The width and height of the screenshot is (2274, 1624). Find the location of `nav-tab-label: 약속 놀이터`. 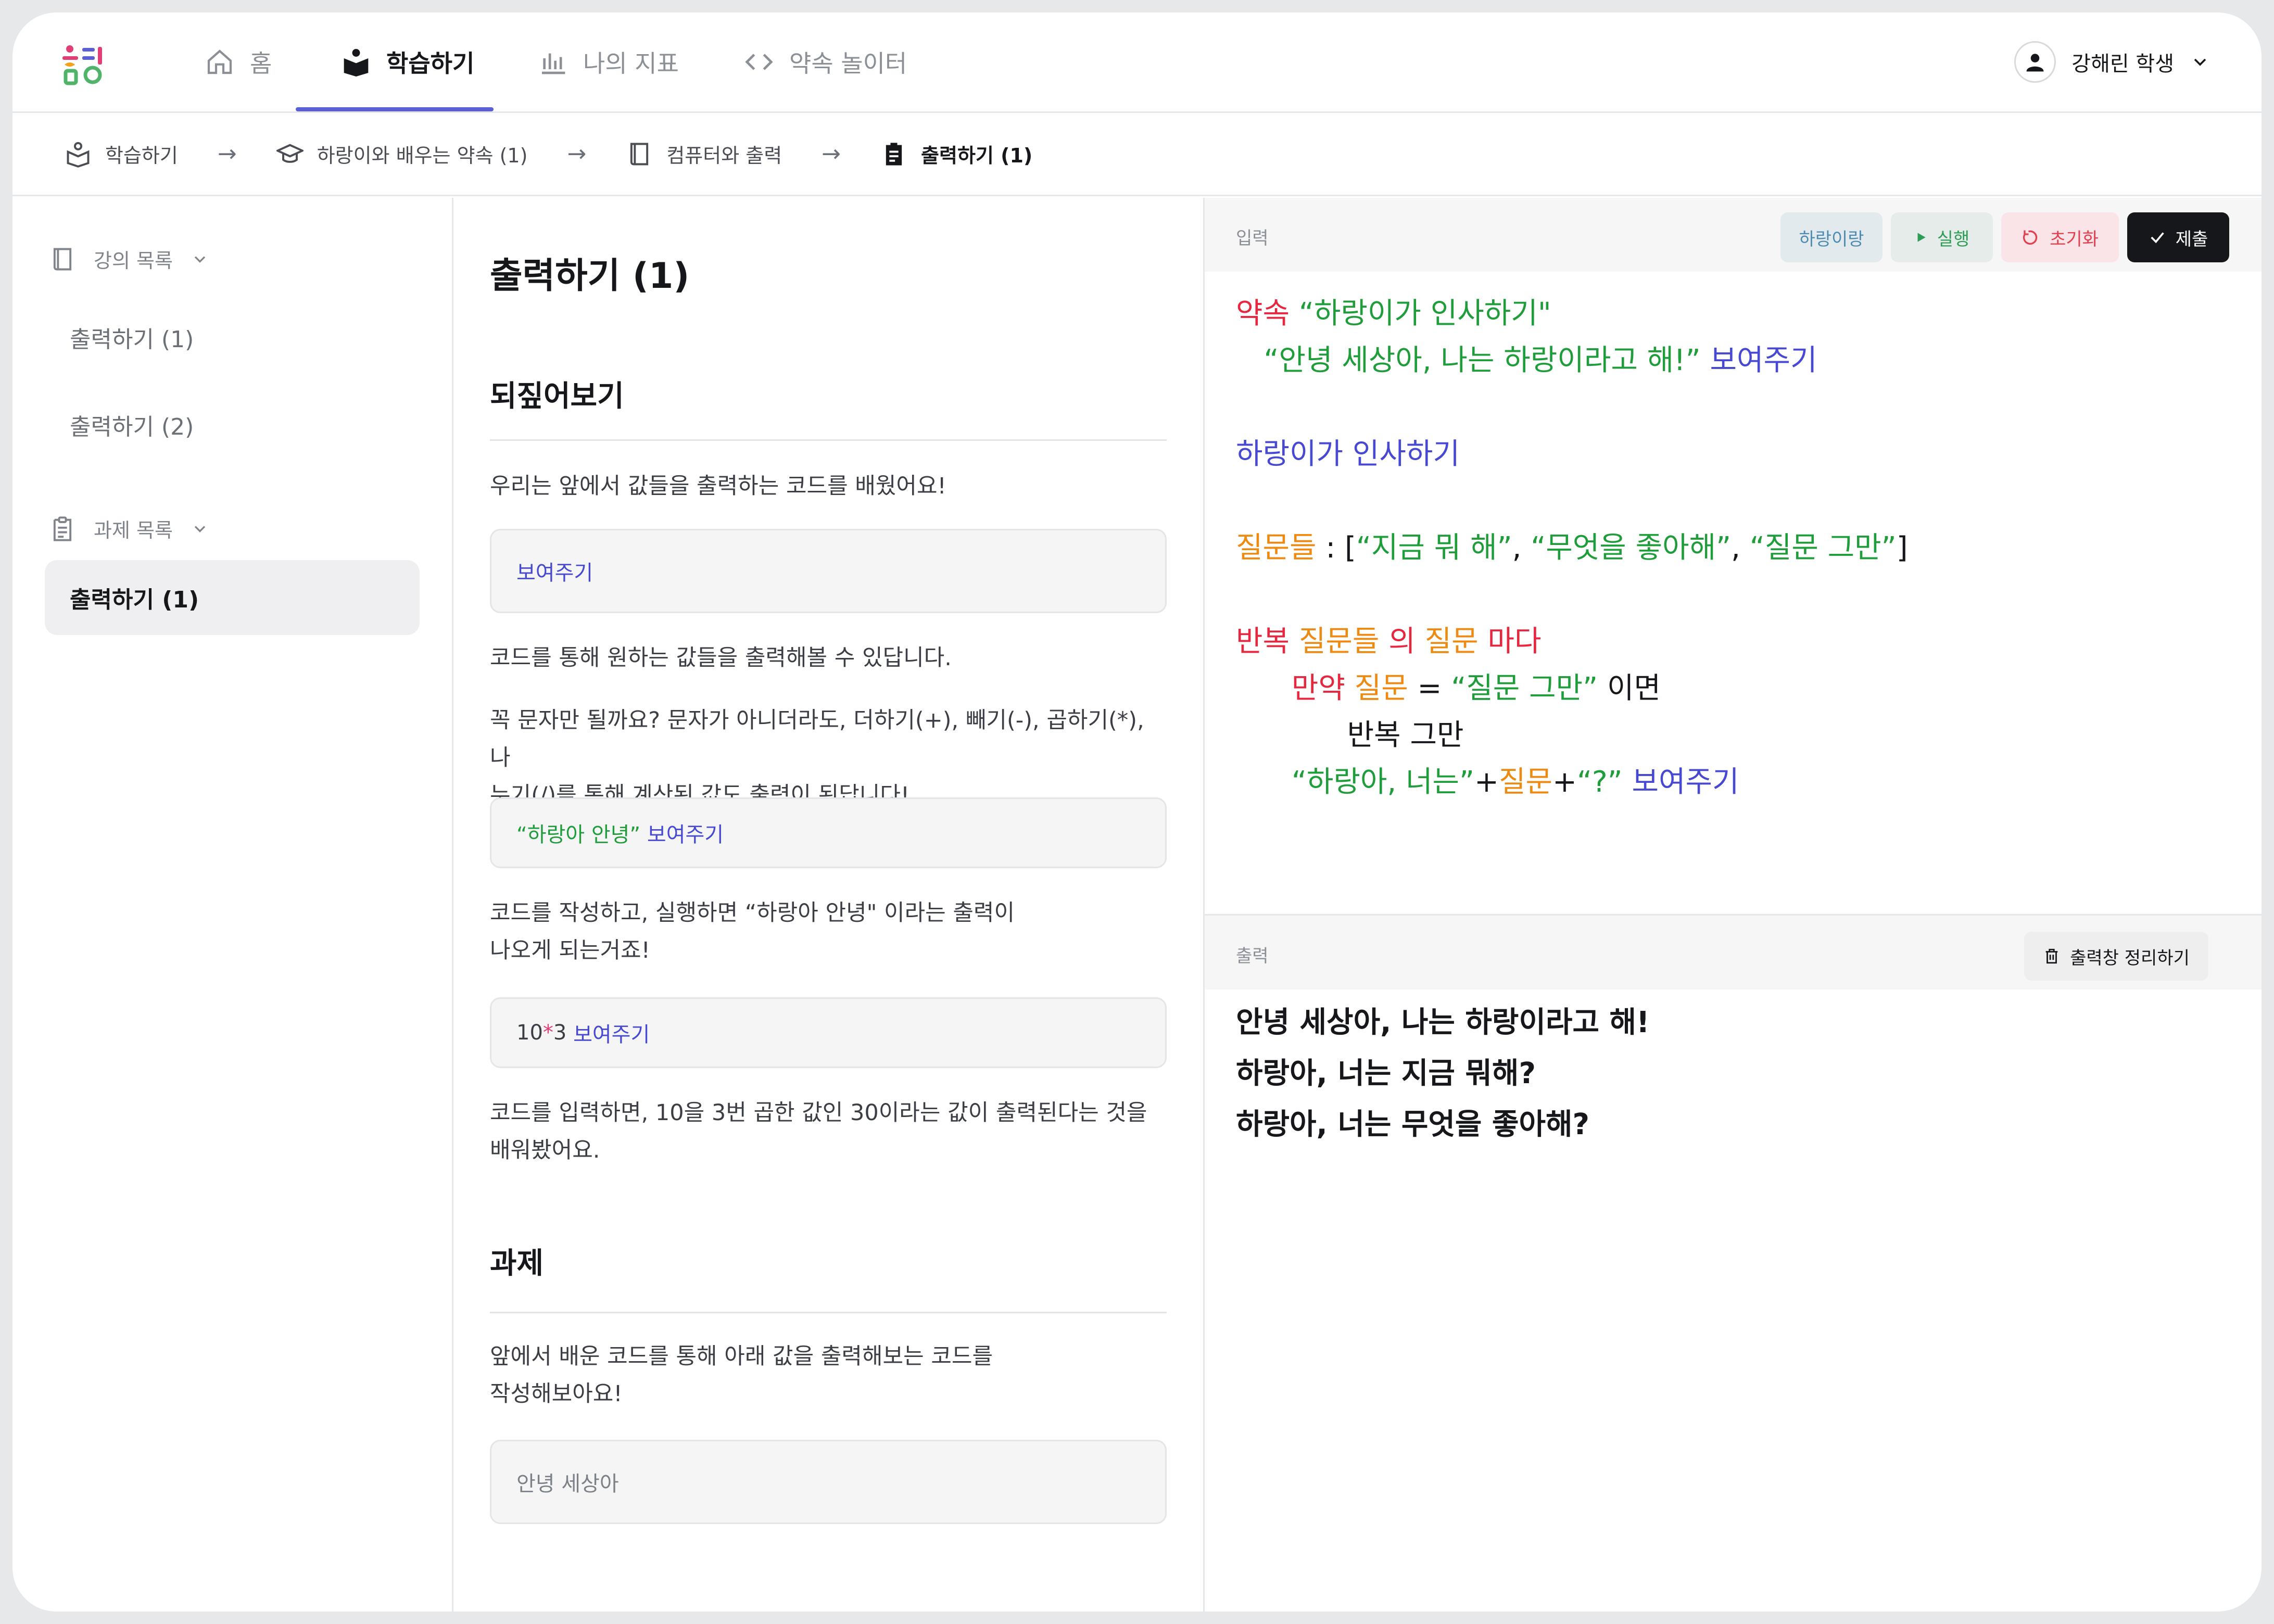

nav-tab-label: 약속 놀이터 is located at coordinates (848, 64).